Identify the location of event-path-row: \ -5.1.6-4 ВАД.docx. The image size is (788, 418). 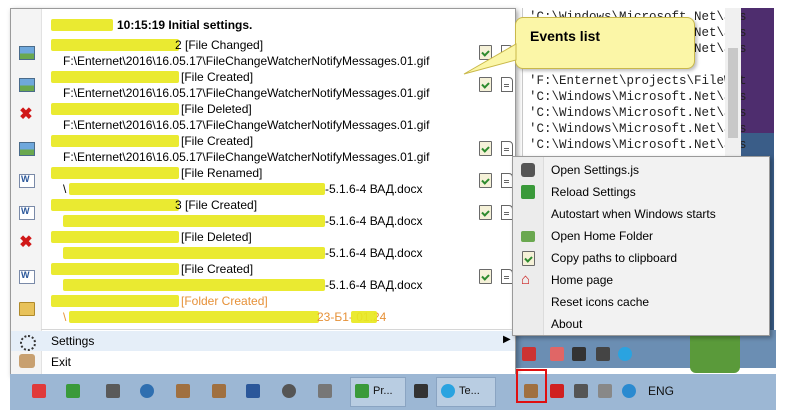
(263, 189).